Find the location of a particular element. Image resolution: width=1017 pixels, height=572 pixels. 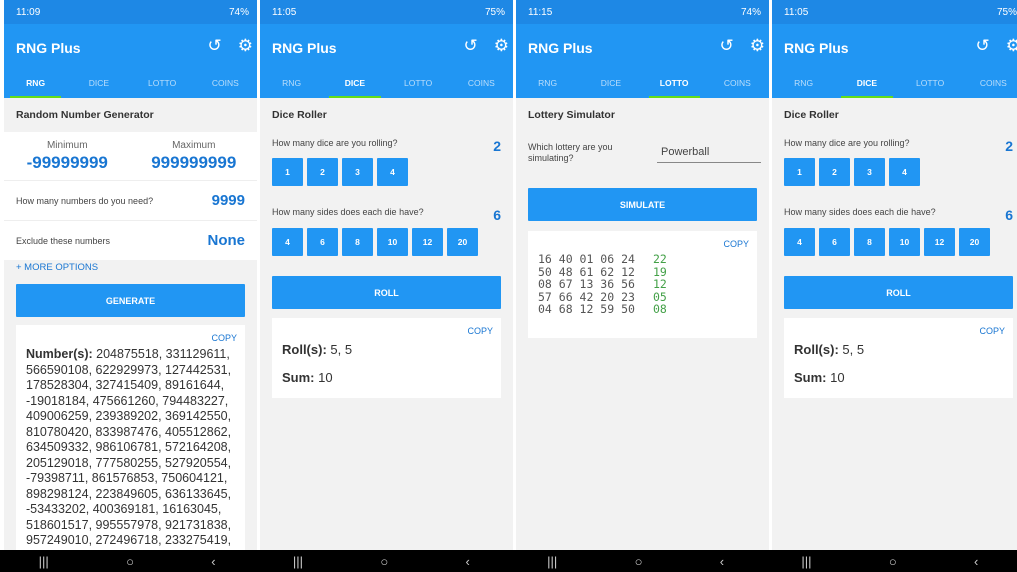

generate-button: GENERATE is located at coordinates (130, 300).